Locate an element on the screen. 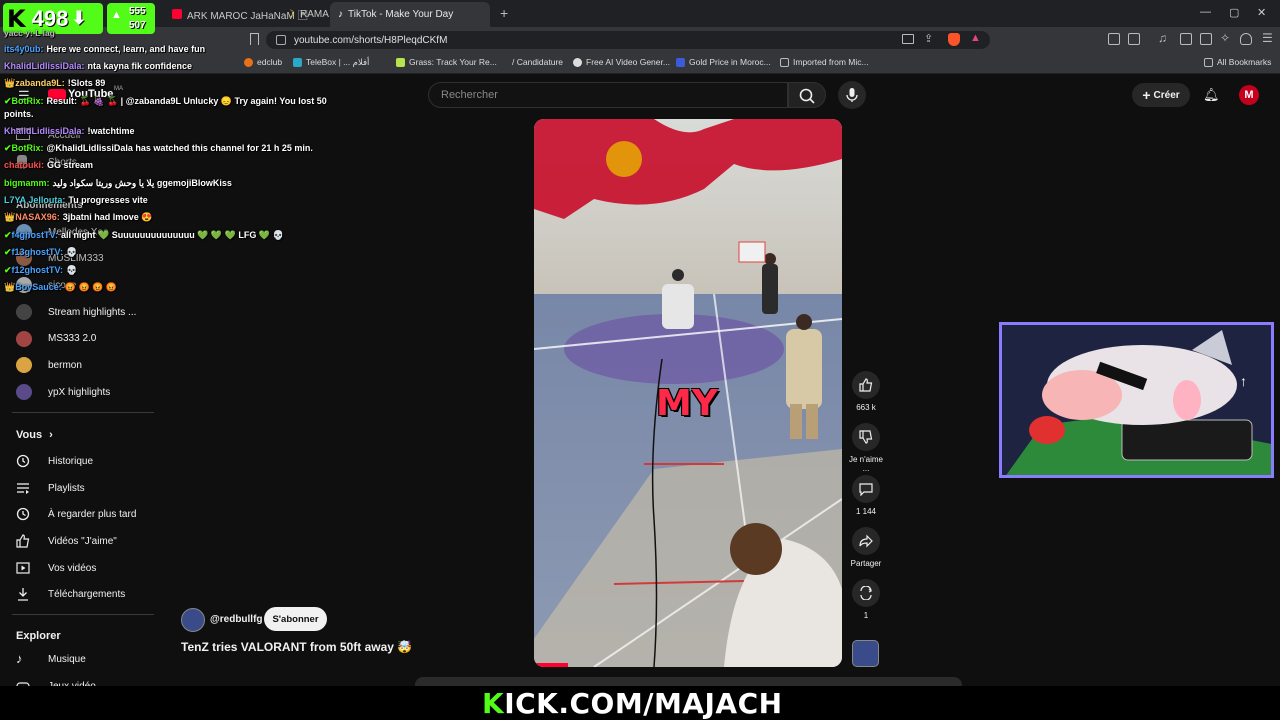 This screenshot has width=1280, height=720. folder-icon is located at coordinates (784, 62).